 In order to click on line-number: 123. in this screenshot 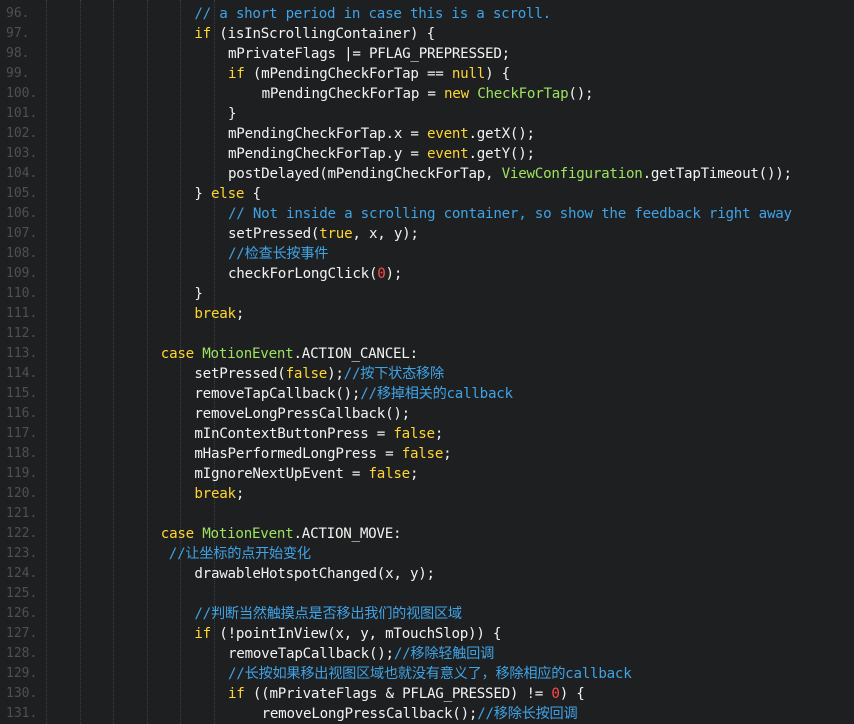, I will do `click(22, 553)`.